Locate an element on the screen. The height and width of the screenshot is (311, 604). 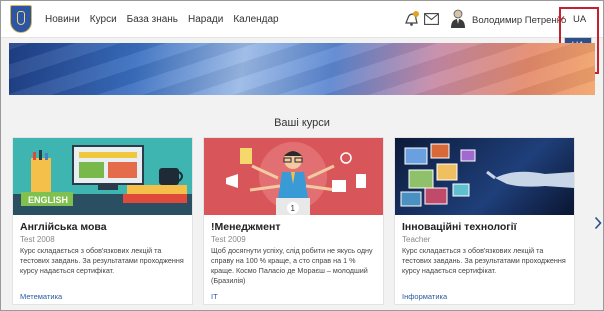
chevron-right-icon is located at coordinates (598, 223).